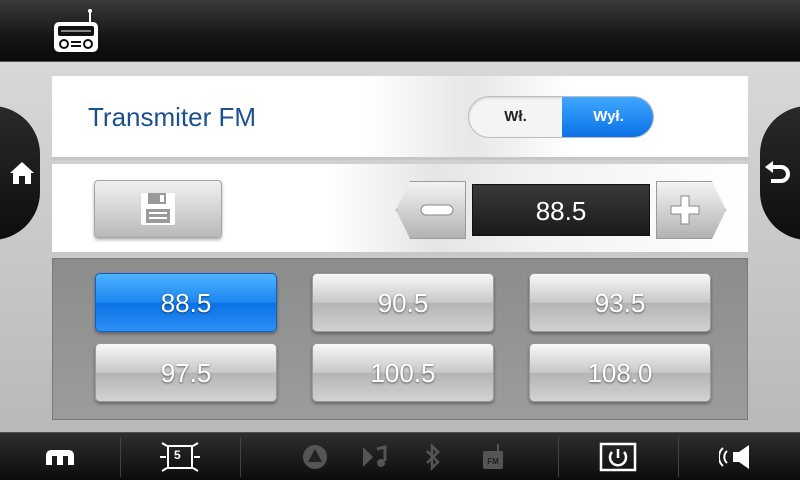  What do you see at coordinates (76, 31) in the screenshot?
I see `radio-icon` at bounding box center [76, 31].